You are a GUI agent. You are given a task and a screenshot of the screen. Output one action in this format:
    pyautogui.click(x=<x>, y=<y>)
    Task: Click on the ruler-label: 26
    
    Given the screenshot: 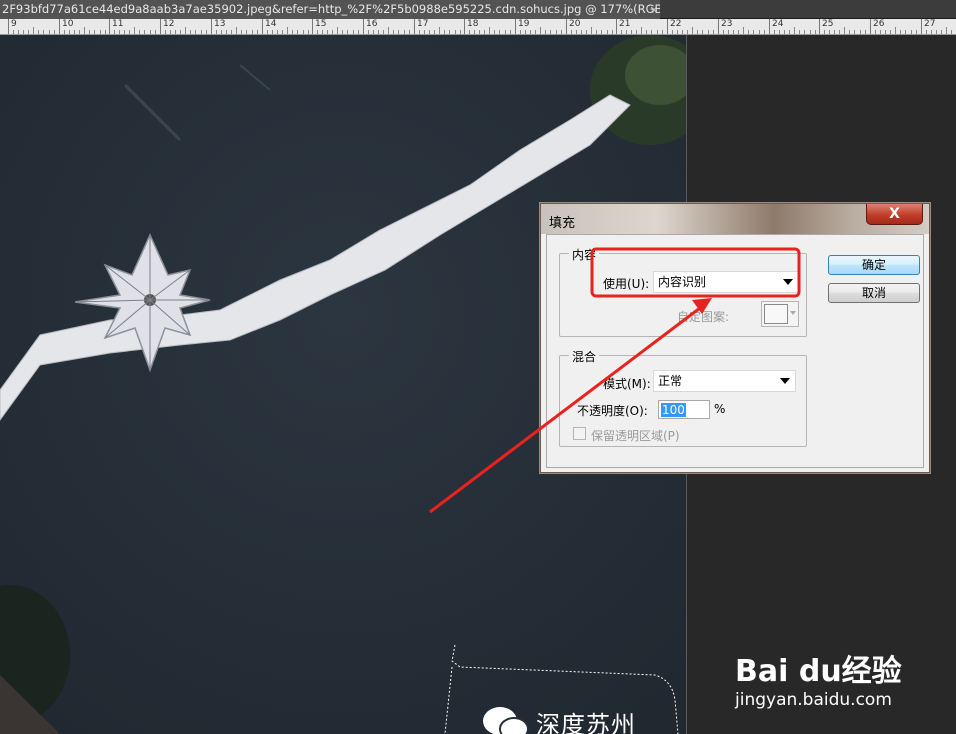 What is the action you would take?
    pyautogui.click(x=879, y=24)
    